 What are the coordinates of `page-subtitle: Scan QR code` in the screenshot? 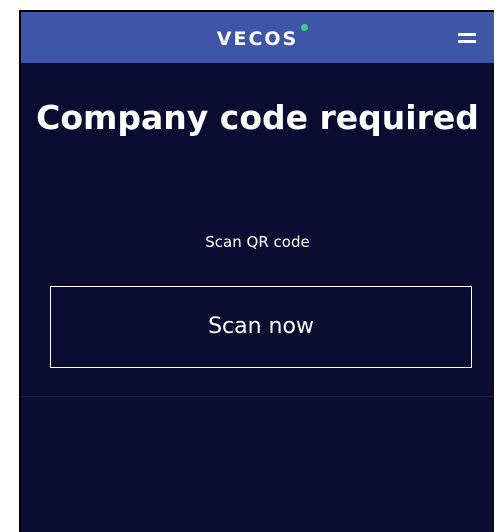 It's located at (257, 242).